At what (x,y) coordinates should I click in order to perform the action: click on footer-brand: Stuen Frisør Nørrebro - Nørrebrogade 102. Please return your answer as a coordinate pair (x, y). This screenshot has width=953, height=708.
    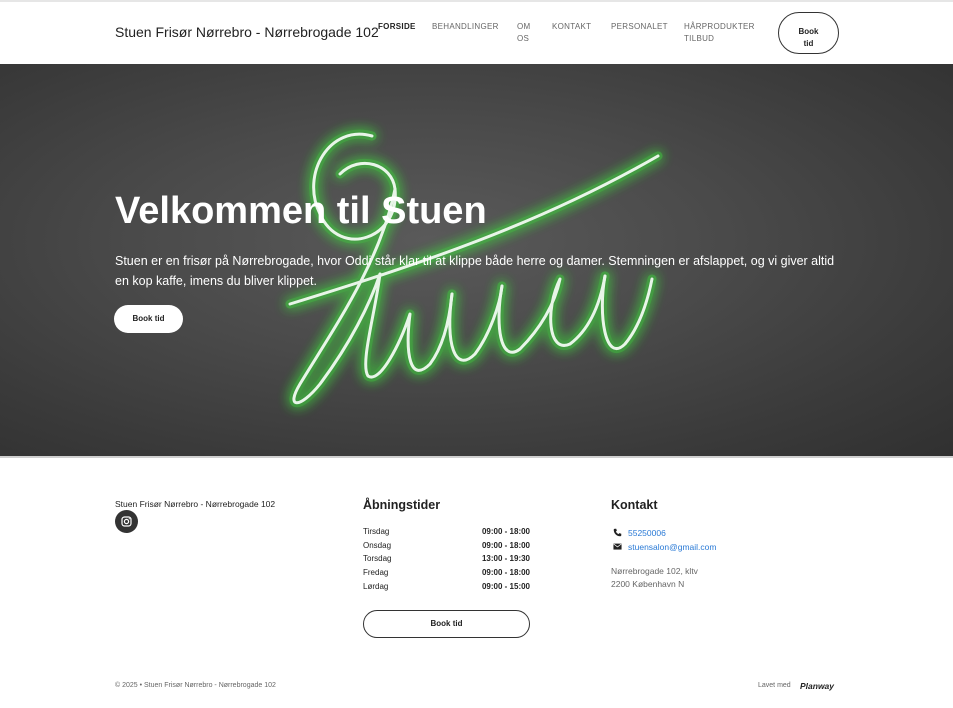
    Looking at the image, I should click on (195, 504).